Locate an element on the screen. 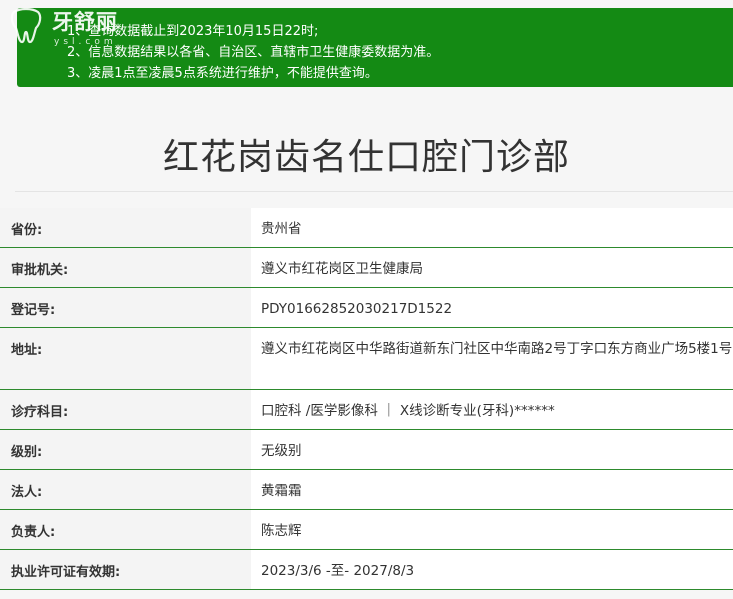  row-value: 陈志辉 is located at coordinates (492, 529).